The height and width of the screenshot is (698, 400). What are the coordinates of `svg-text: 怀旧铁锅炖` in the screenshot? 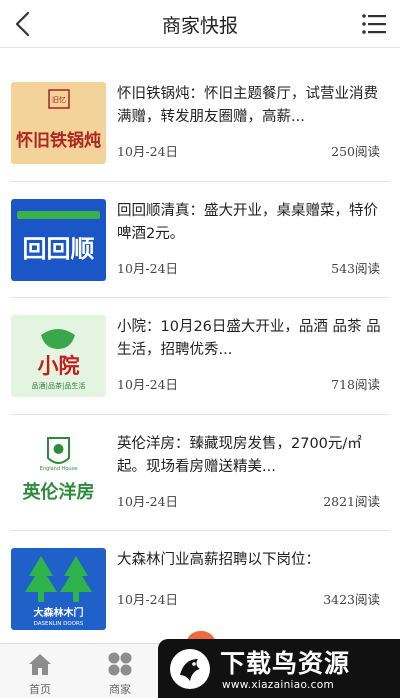 It's located at (58, 140).